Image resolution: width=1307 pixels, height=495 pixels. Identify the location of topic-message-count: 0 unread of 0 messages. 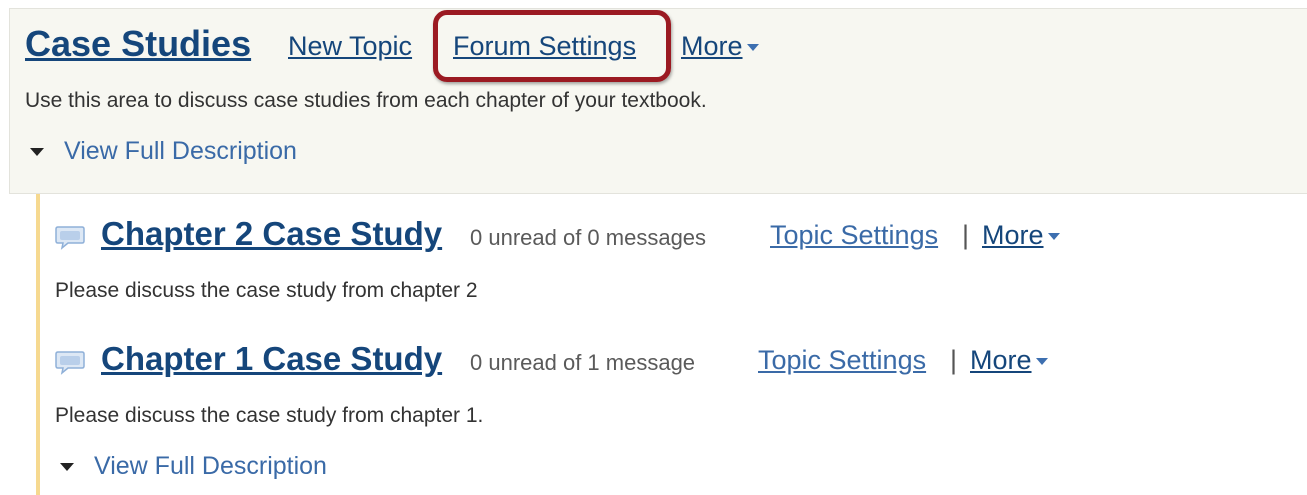
(588, 237).